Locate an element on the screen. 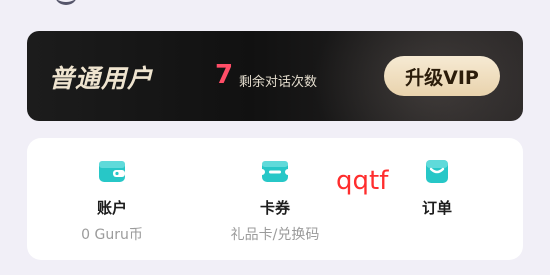 Image resolution: width=550 pixels, height=275 pixels. order-icon is located at coordinates (437, 173).